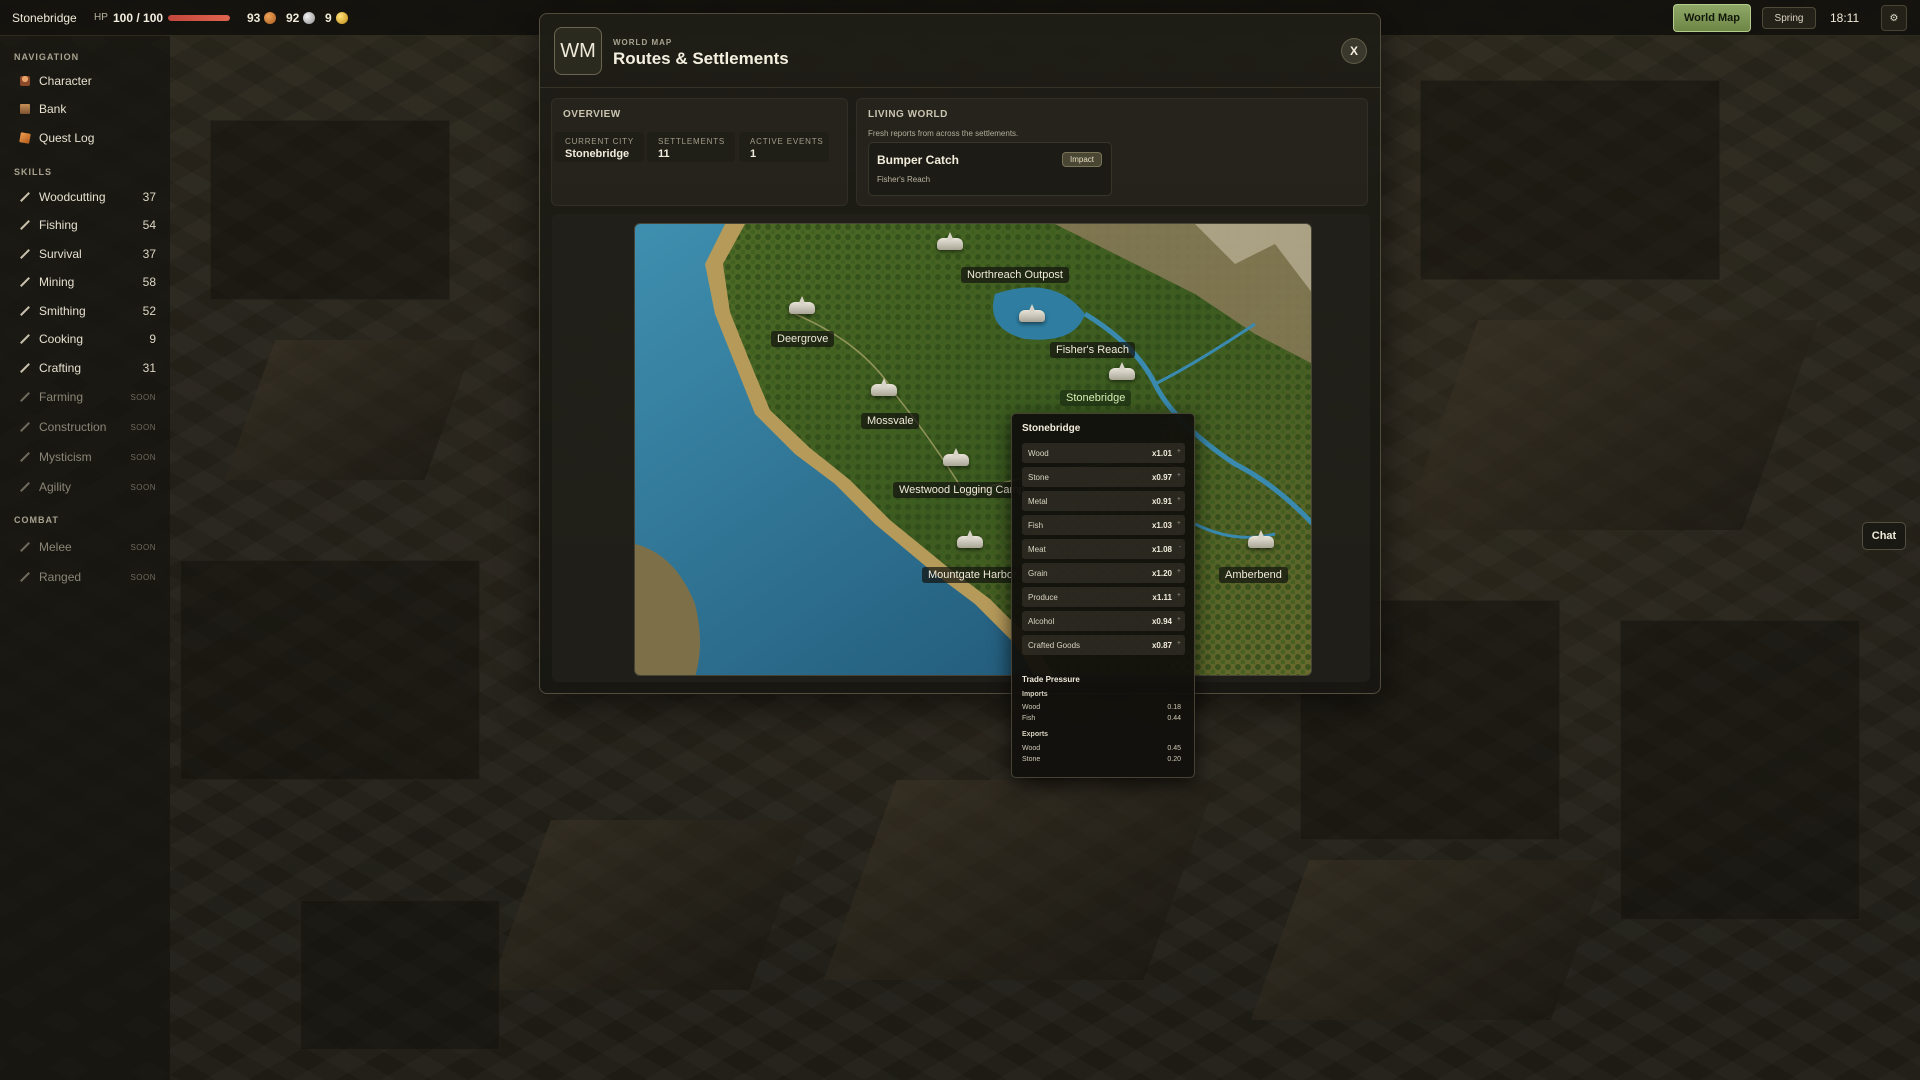  Describe the element at coordinates (1038, 573) in the screenshot. I see `good-name: Grain` at that location.